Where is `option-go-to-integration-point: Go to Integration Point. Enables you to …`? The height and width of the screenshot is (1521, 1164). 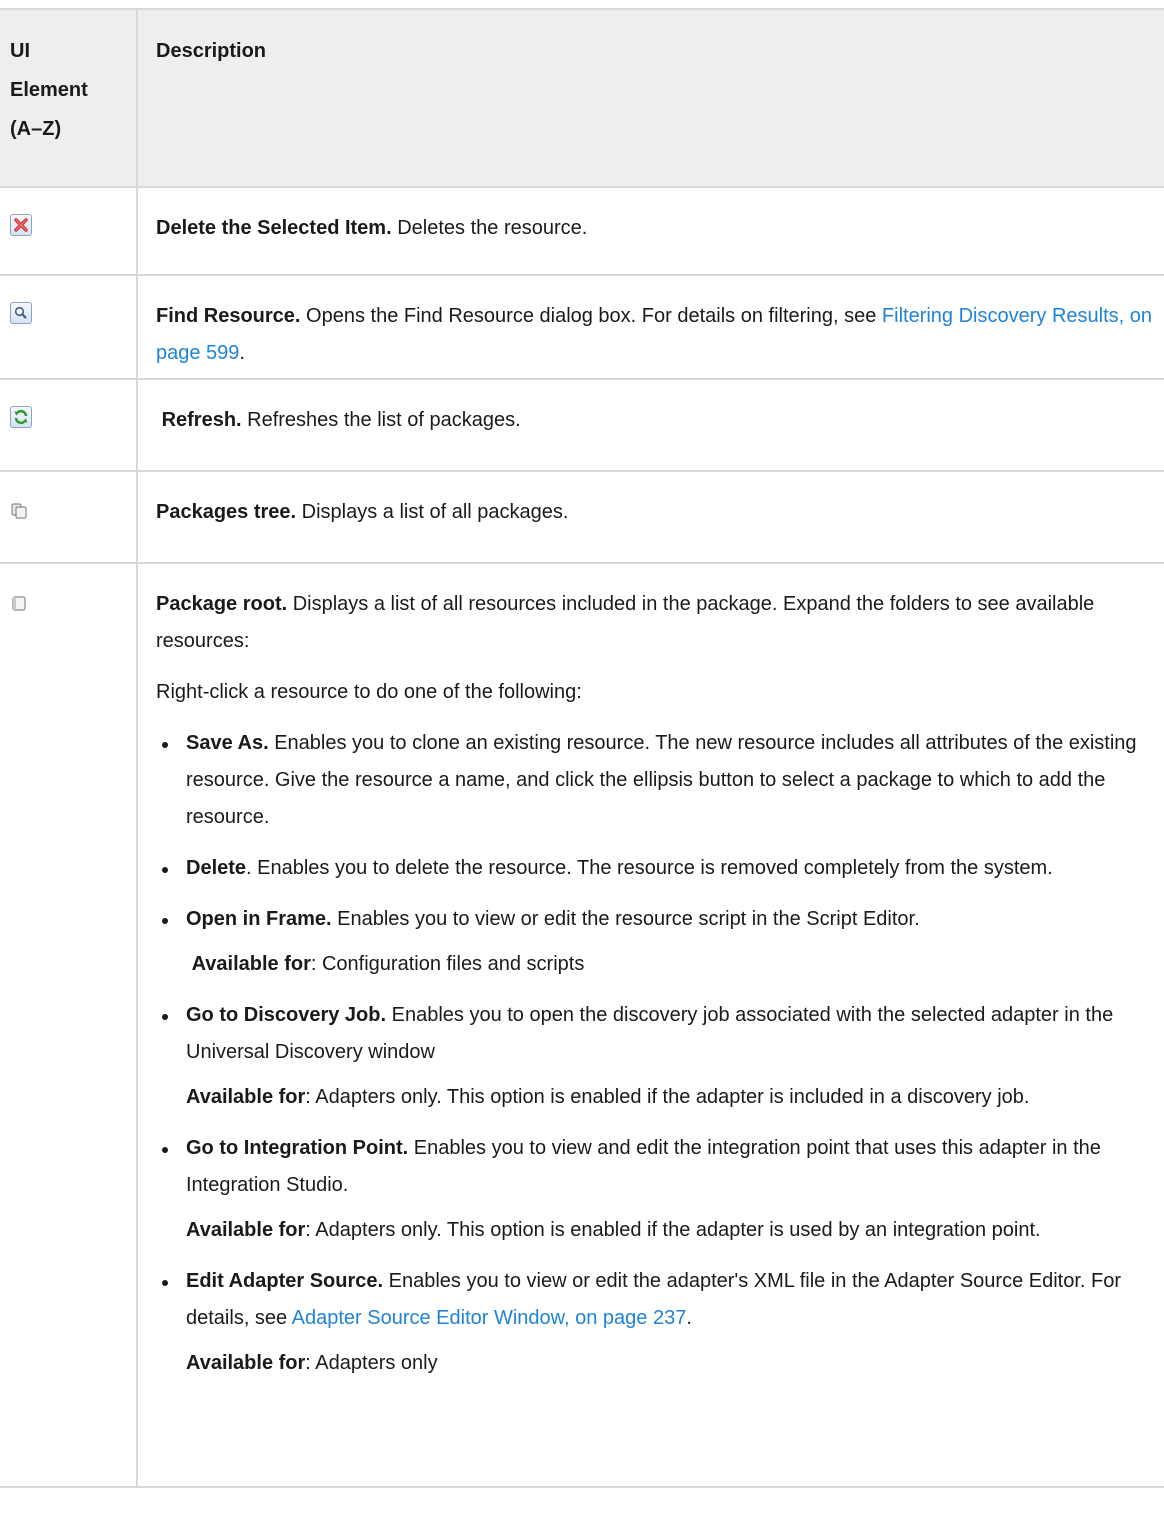
option-go-to-integration-point: Go to Integration Point. Enables you to … is located at coordinates (657, 1189).